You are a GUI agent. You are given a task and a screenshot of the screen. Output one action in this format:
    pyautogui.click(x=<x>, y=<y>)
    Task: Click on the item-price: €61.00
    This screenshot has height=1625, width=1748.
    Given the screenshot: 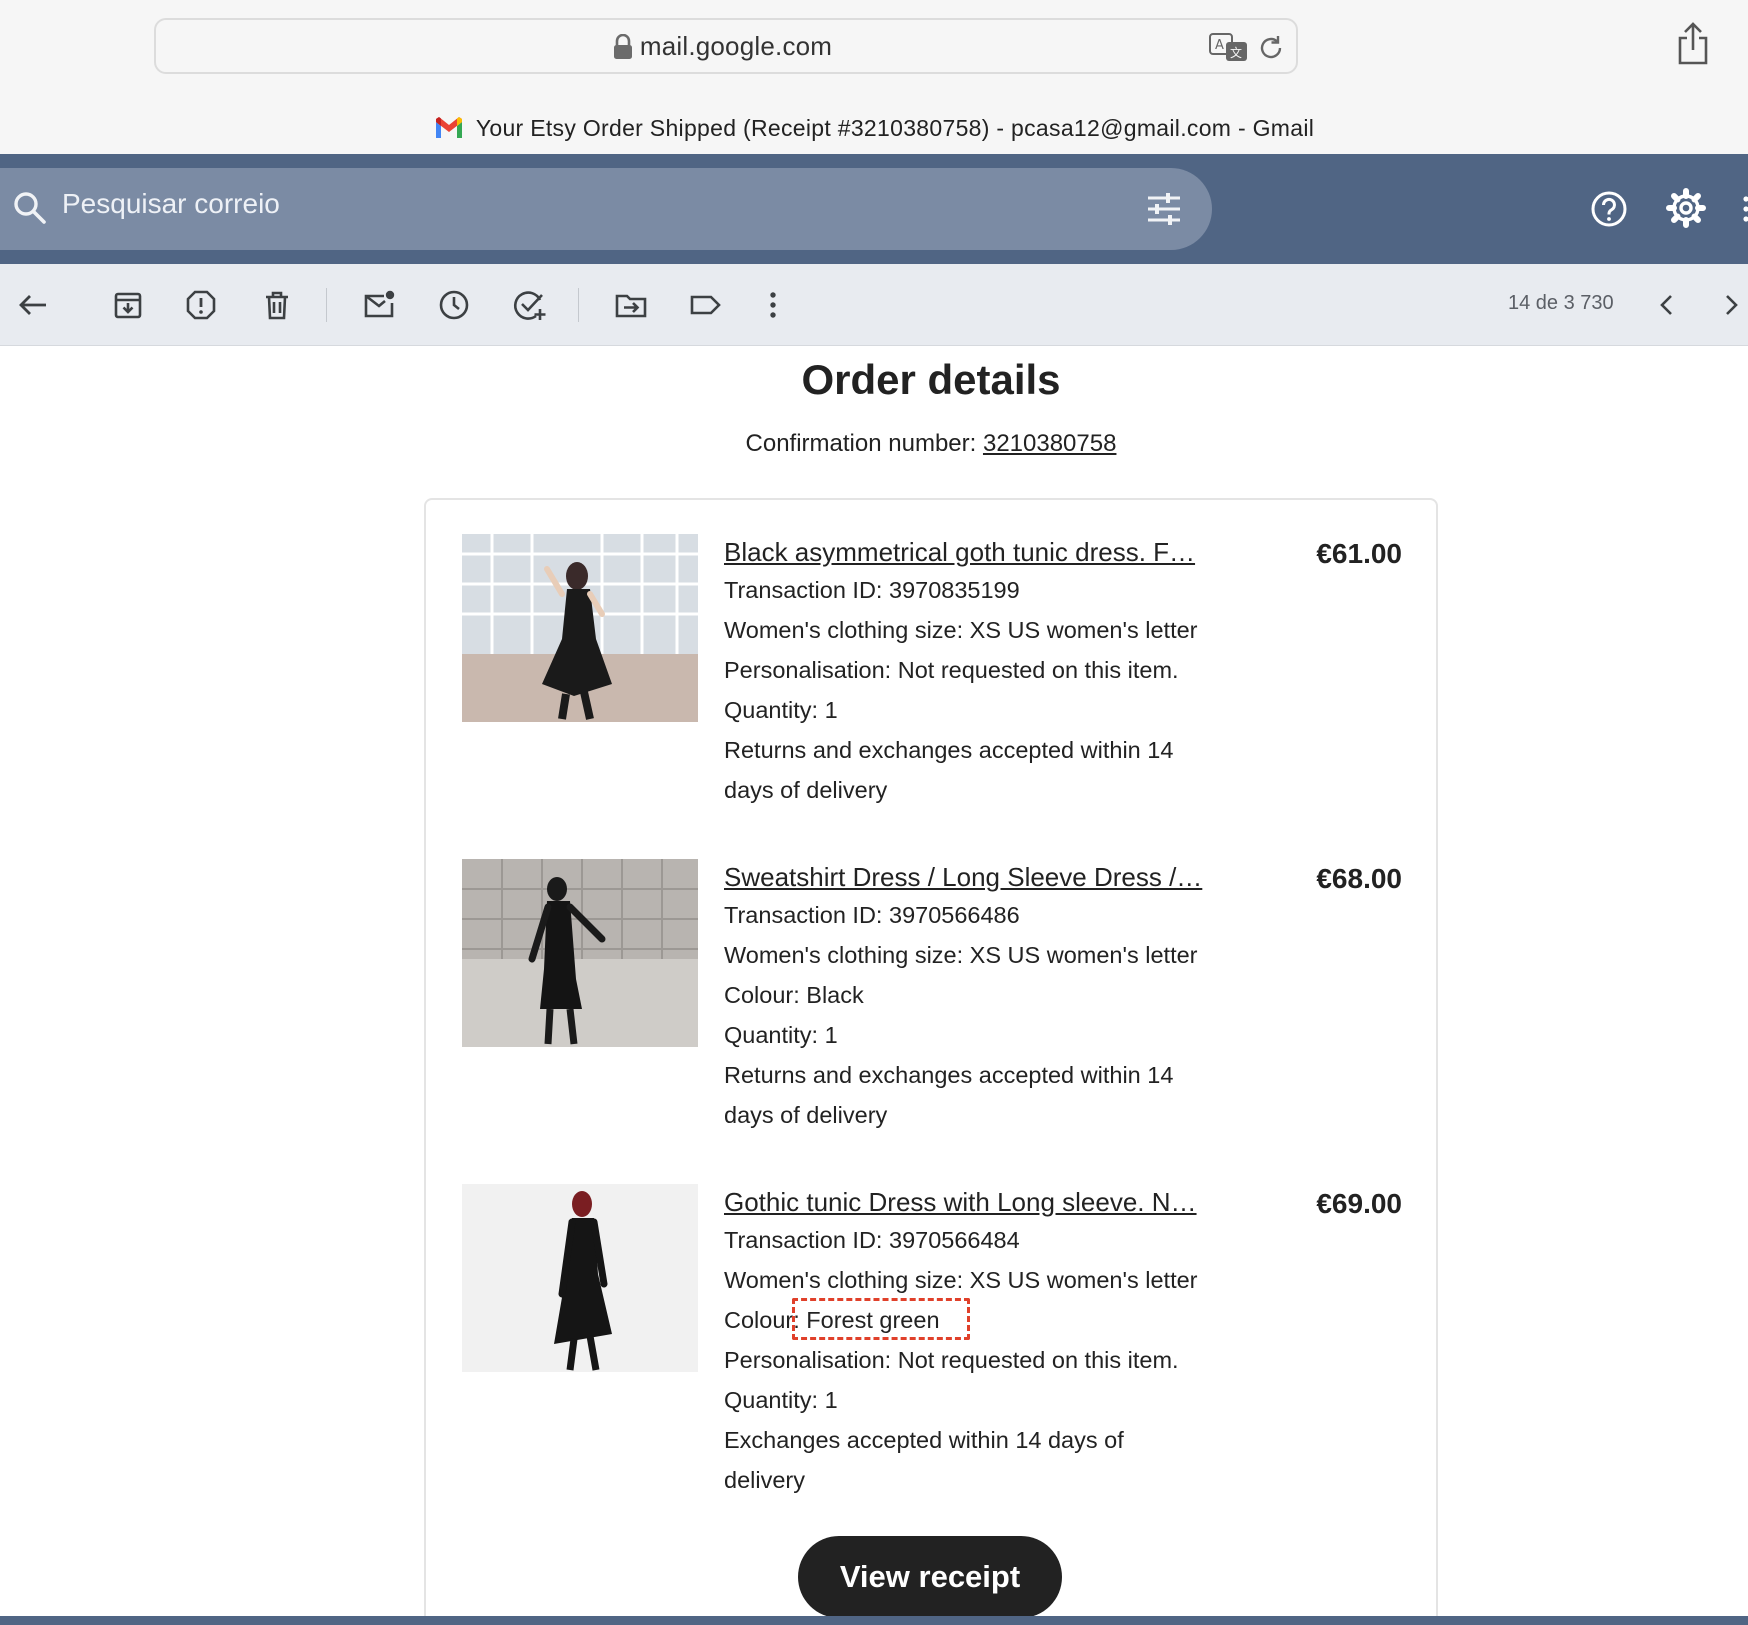 What is the action you would take?
    pyautogui.click(x=1359, y=553)
    